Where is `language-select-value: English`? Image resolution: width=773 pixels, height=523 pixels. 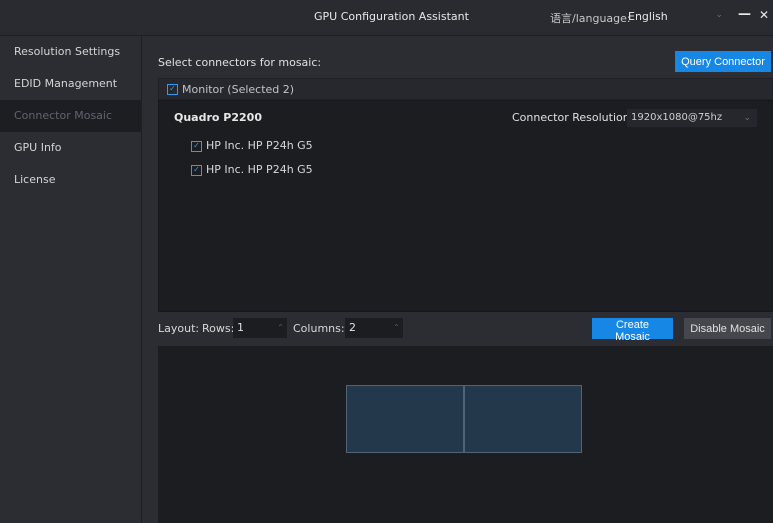
language-select-value: English is located at coordinates (648, 16).